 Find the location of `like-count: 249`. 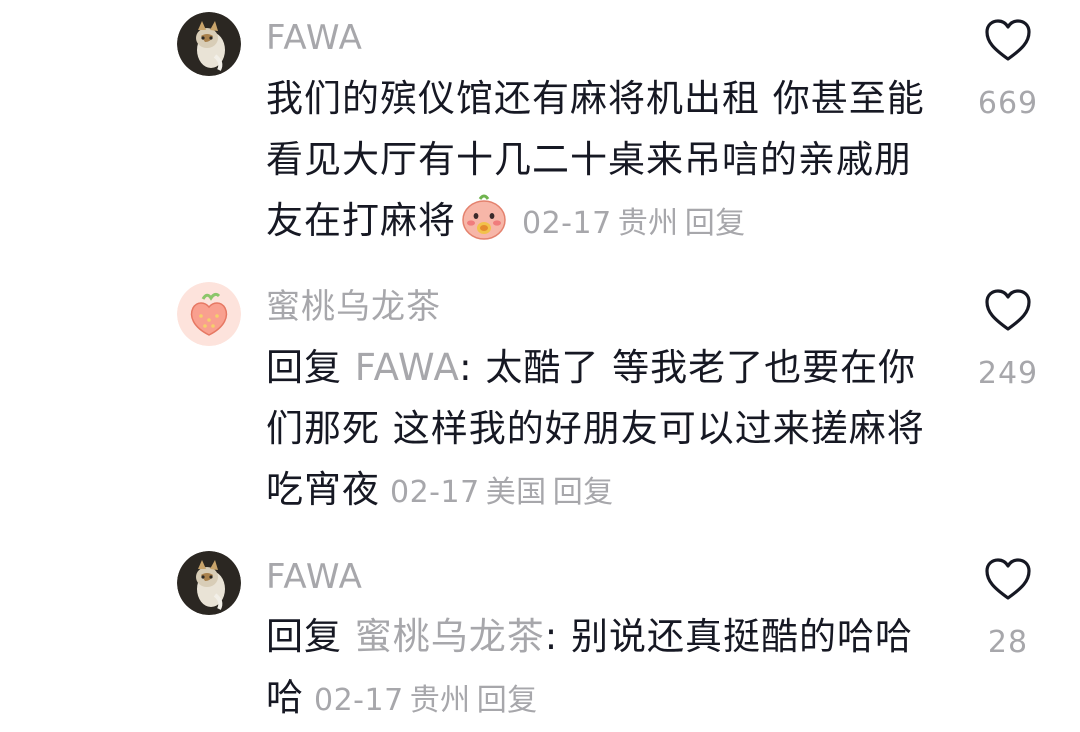

like-count: 249 is located at coordinates (1008, 373).